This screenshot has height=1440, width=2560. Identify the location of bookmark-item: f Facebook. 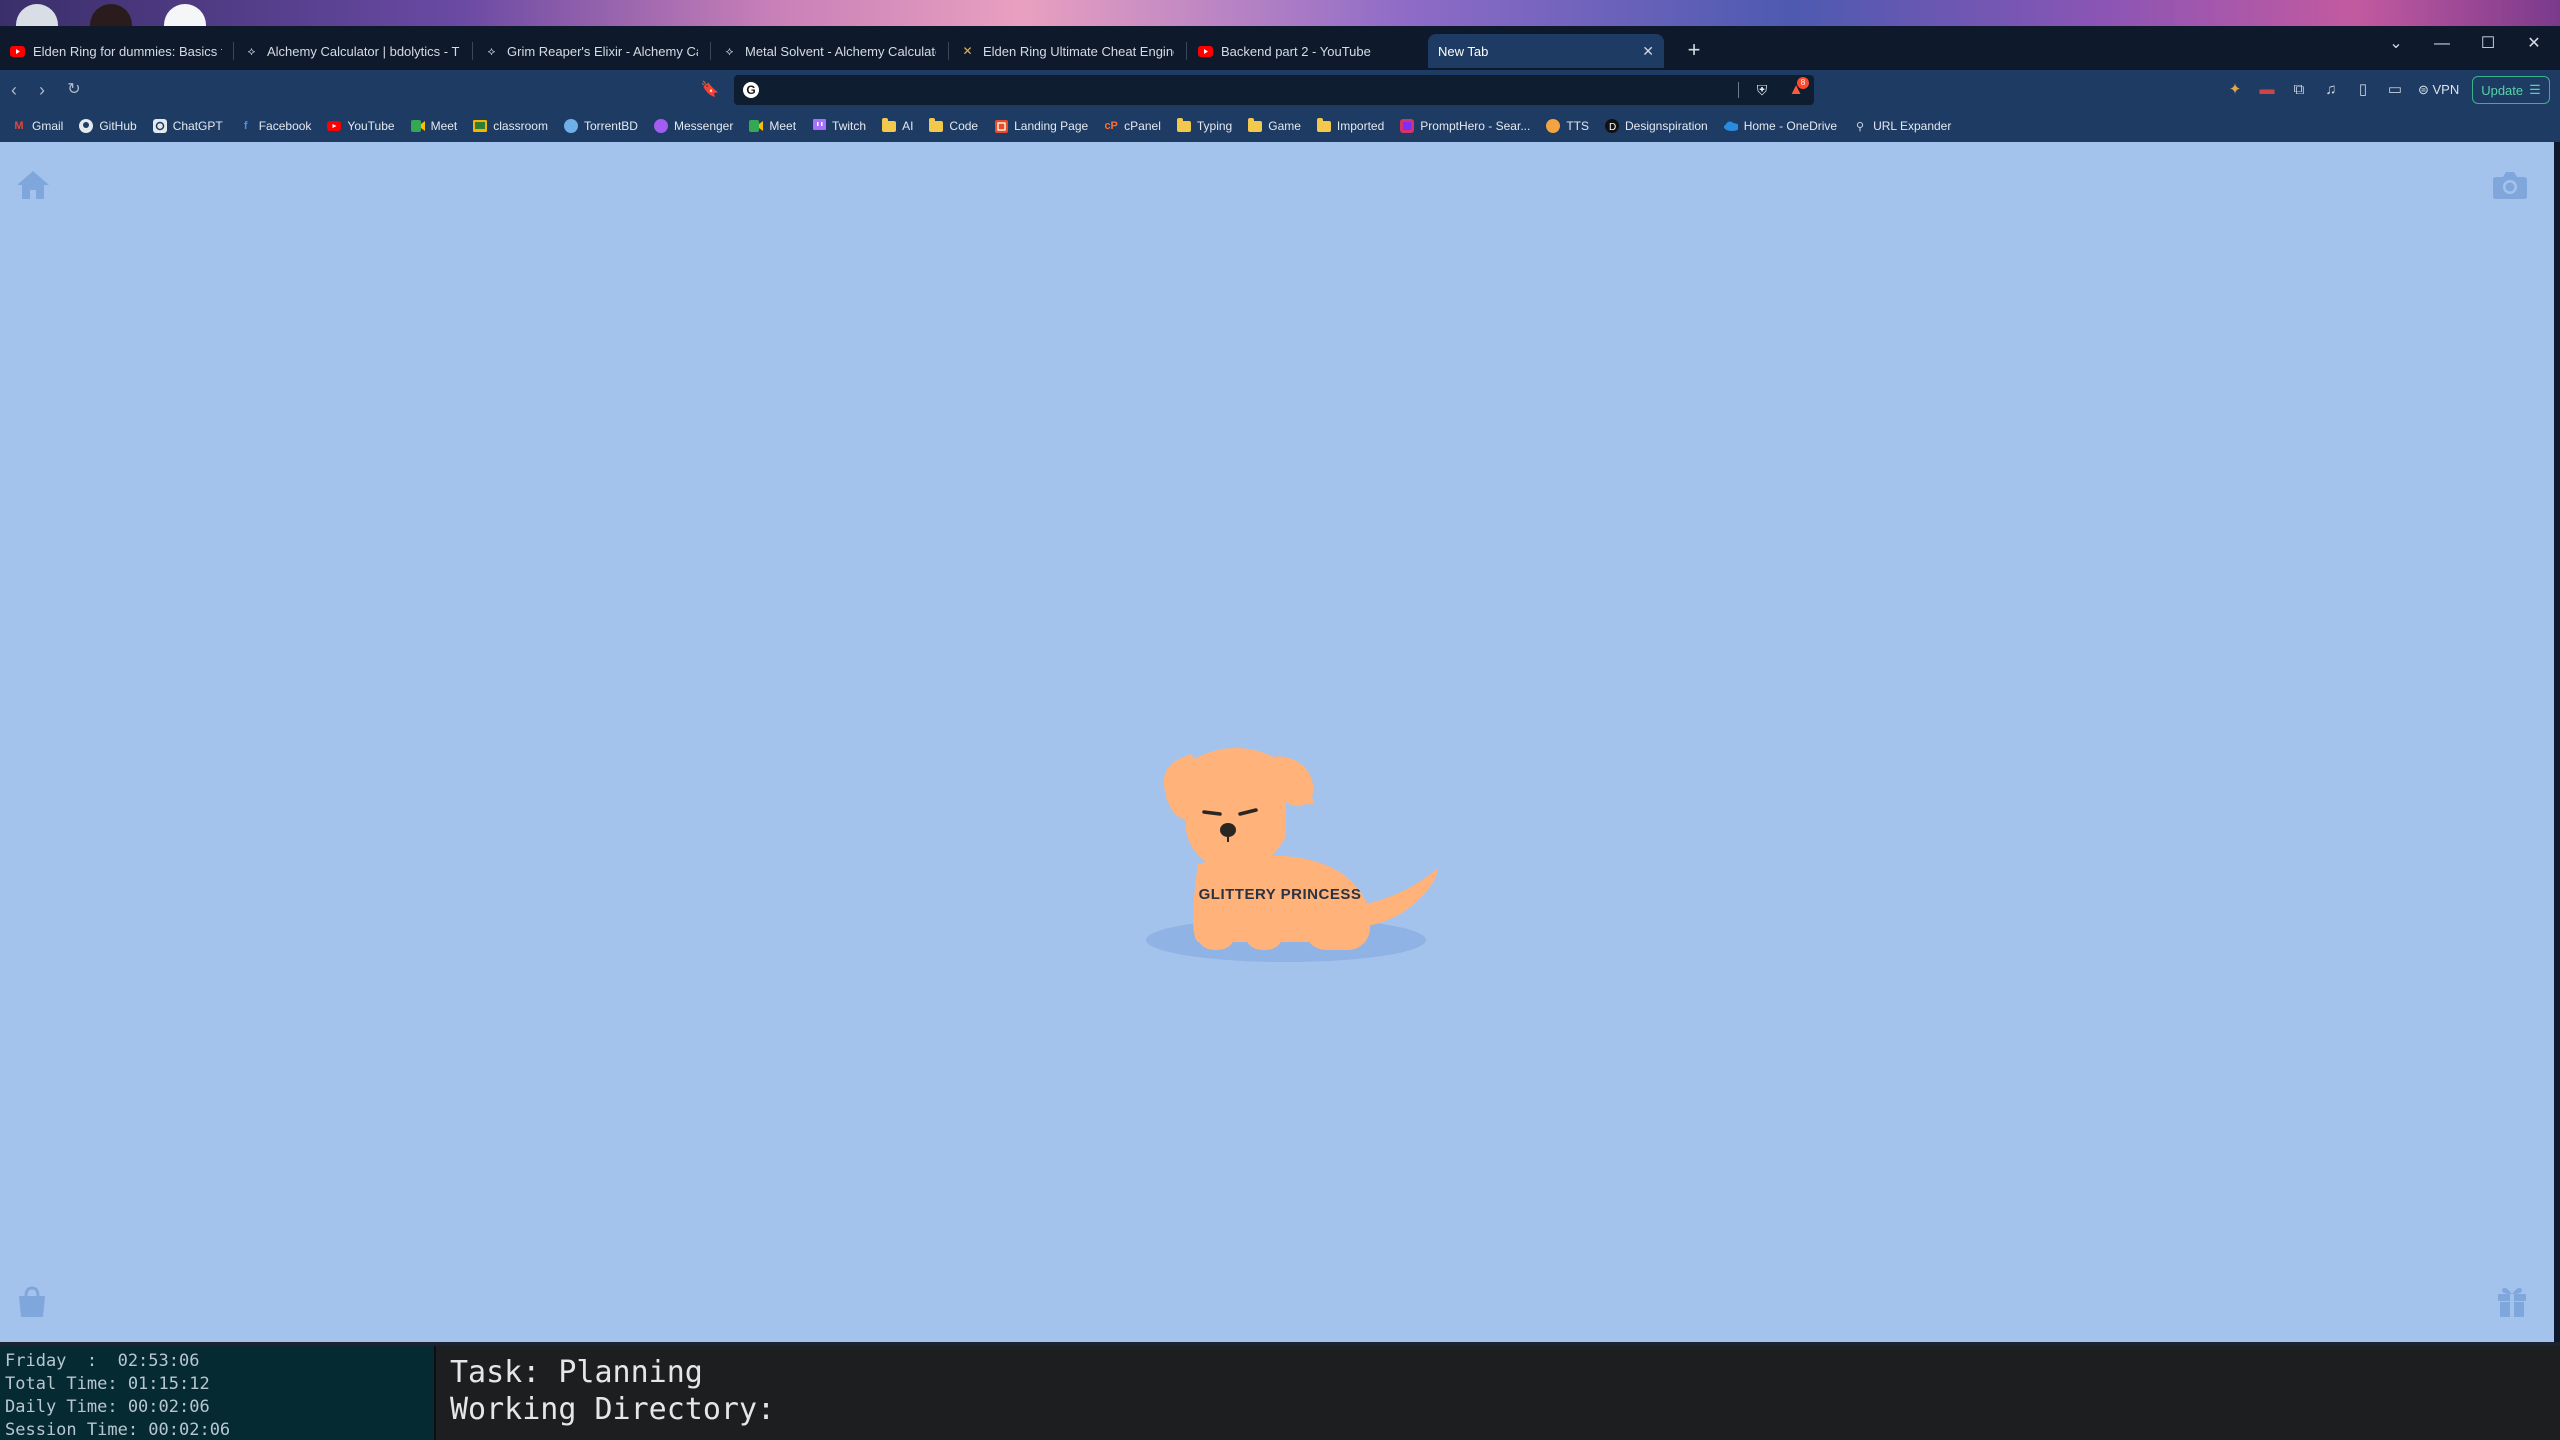
(275, 126).